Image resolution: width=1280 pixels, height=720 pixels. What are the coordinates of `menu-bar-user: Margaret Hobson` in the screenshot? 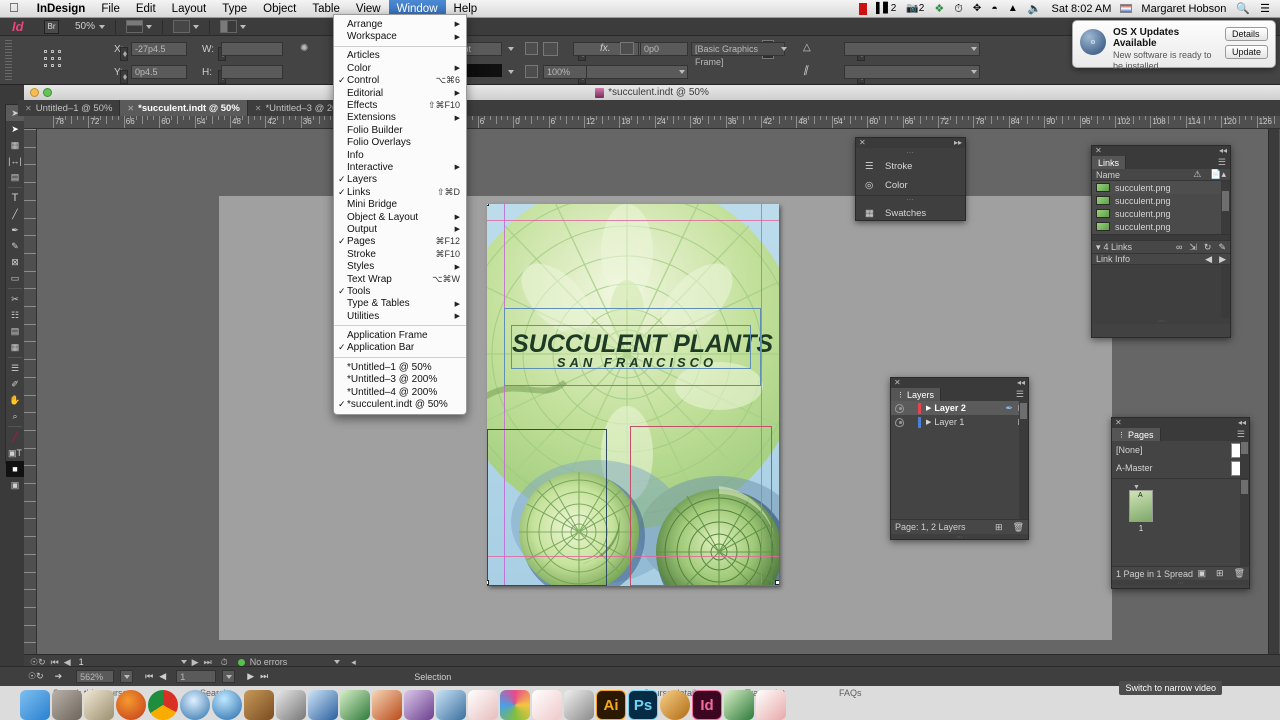 It's located at (1183, 9).